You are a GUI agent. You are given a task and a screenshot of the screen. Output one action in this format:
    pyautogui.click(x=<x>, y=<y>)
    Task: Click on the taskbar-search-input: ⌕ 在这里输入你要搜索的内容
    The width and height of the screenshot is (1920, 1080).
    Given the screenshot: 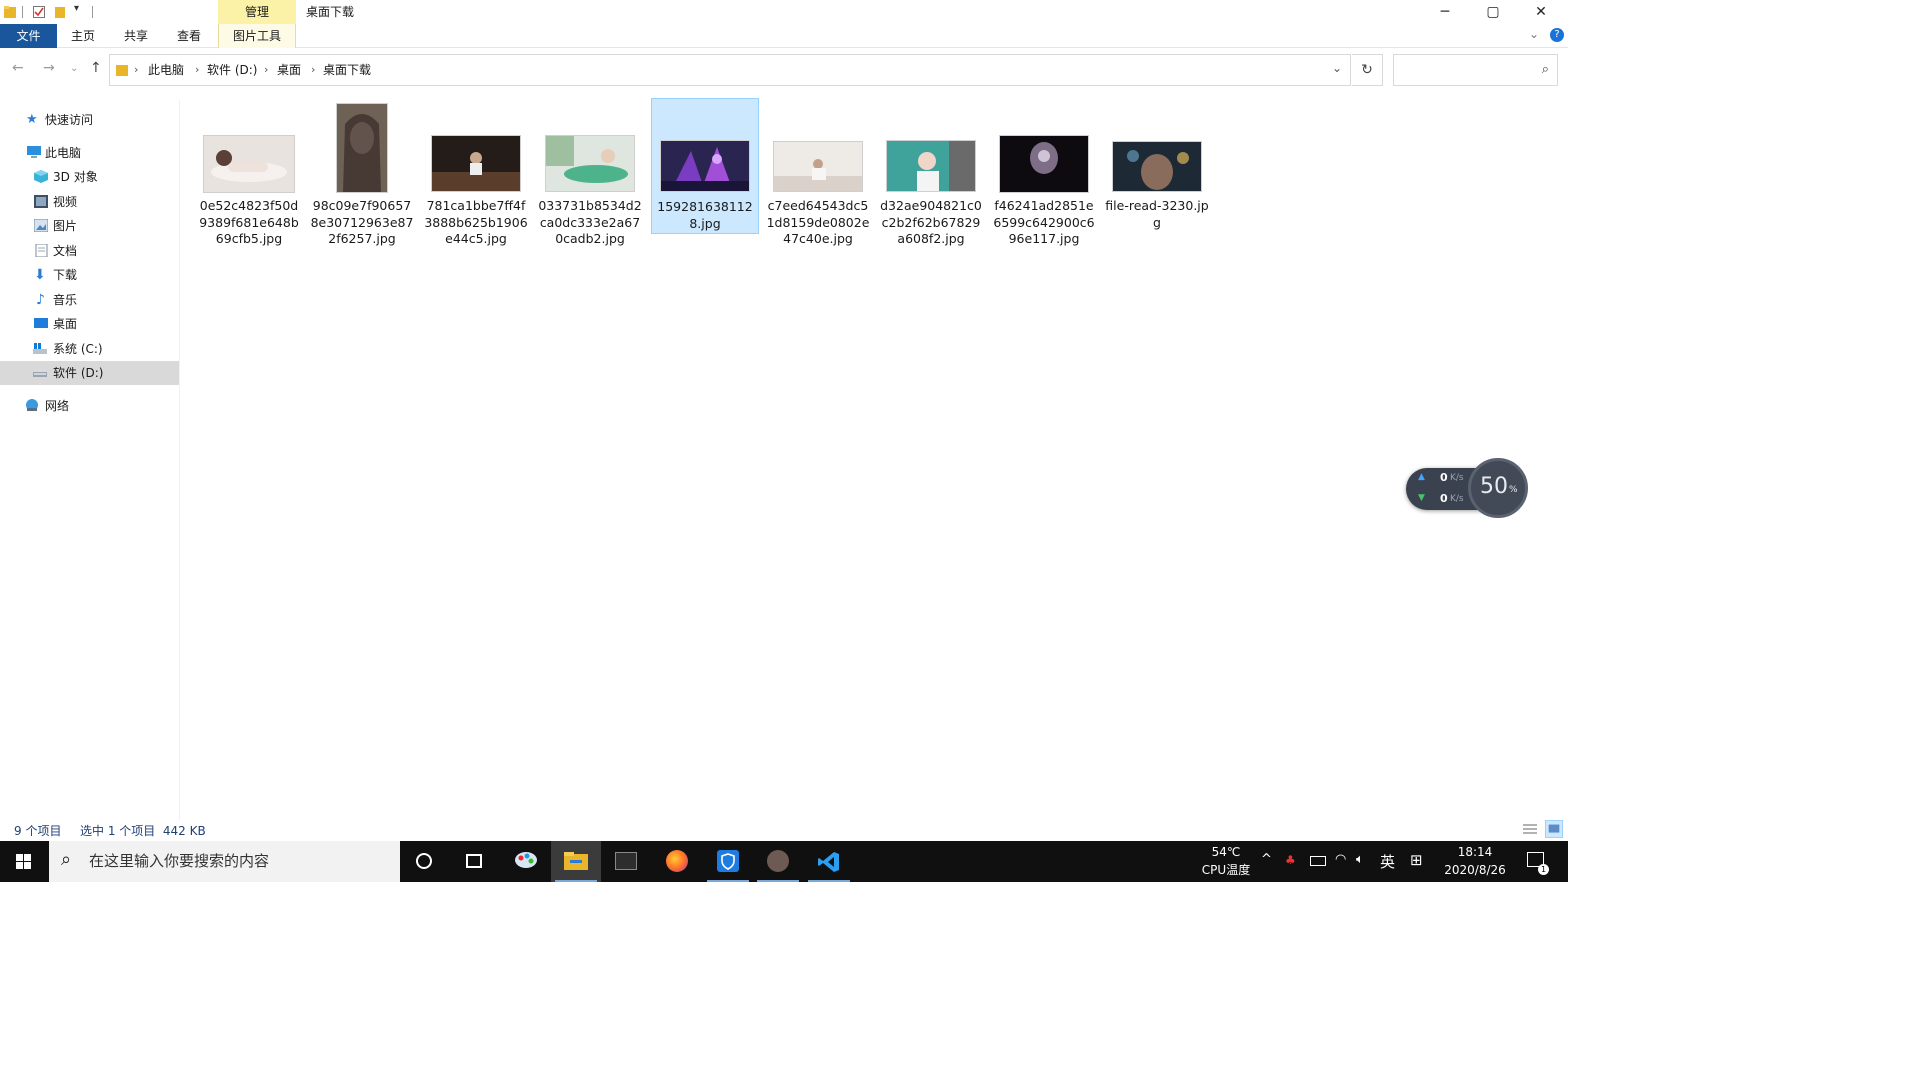 What is the action you would take?
    pyautogui.click(x=224, y=861)
    